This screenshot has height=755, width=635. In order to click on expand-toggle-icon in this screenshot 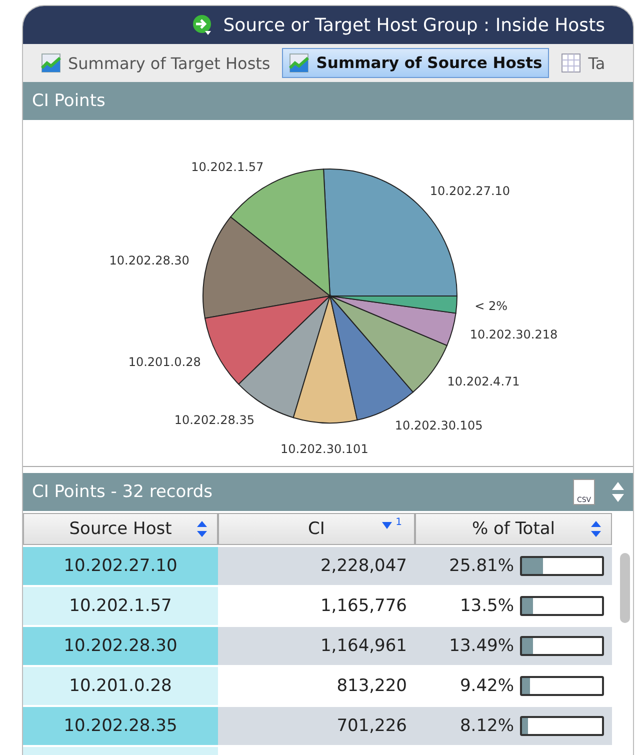, I will do `click(618, 492)`.